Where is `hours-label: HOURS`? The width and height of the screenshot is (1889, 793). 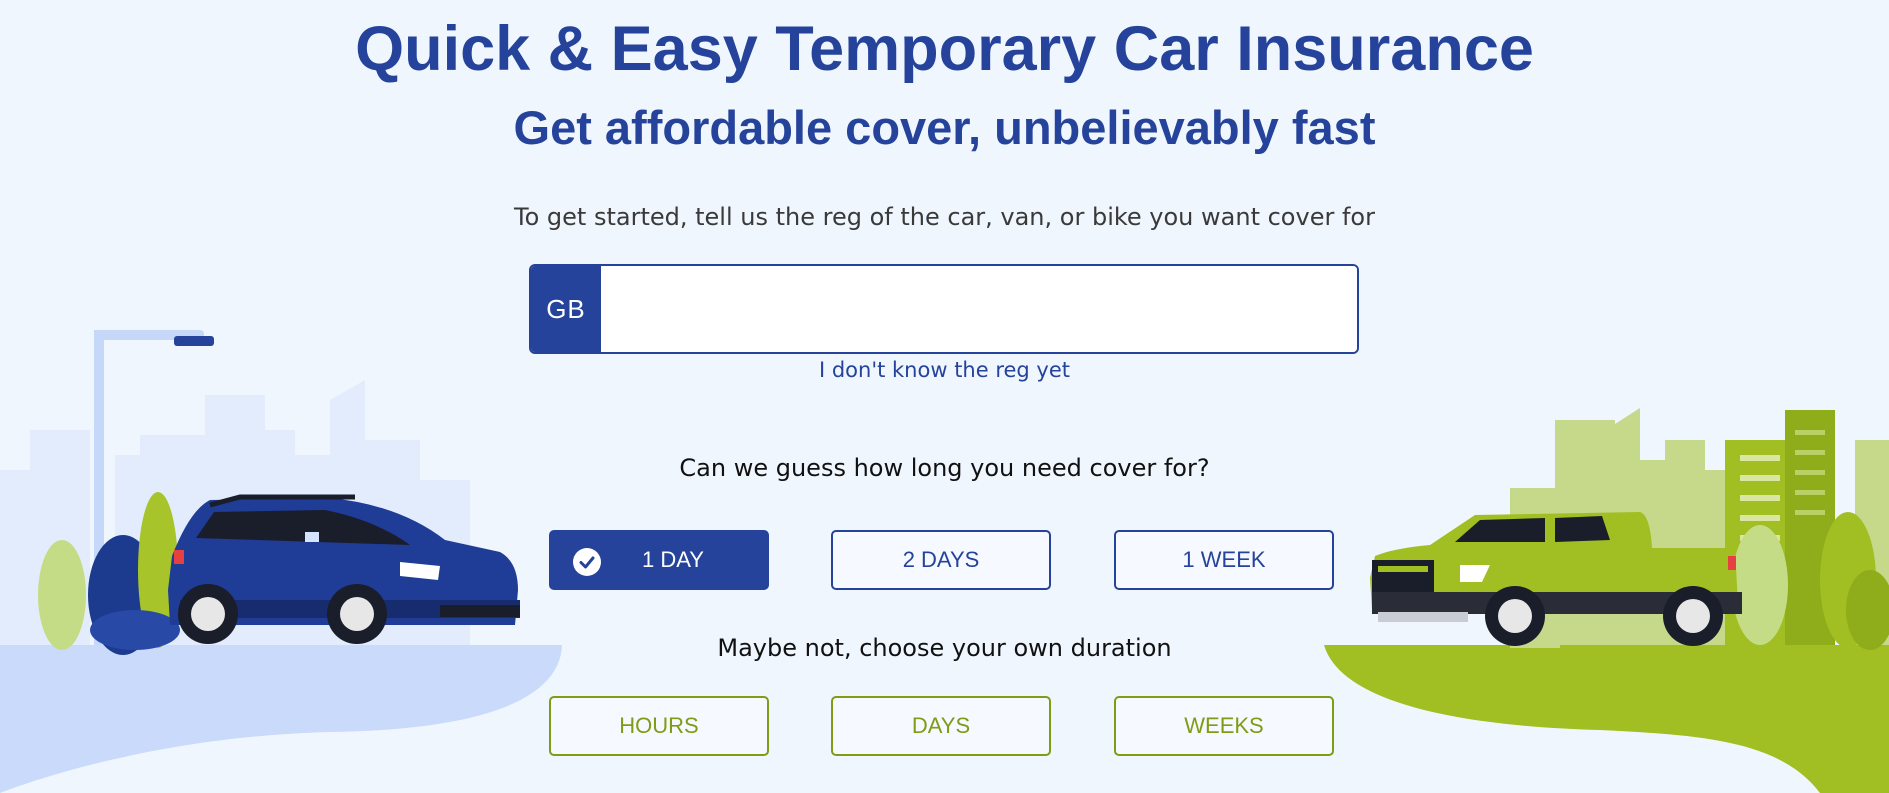 hours-label: HOURS is located at coordinates (659, 725).